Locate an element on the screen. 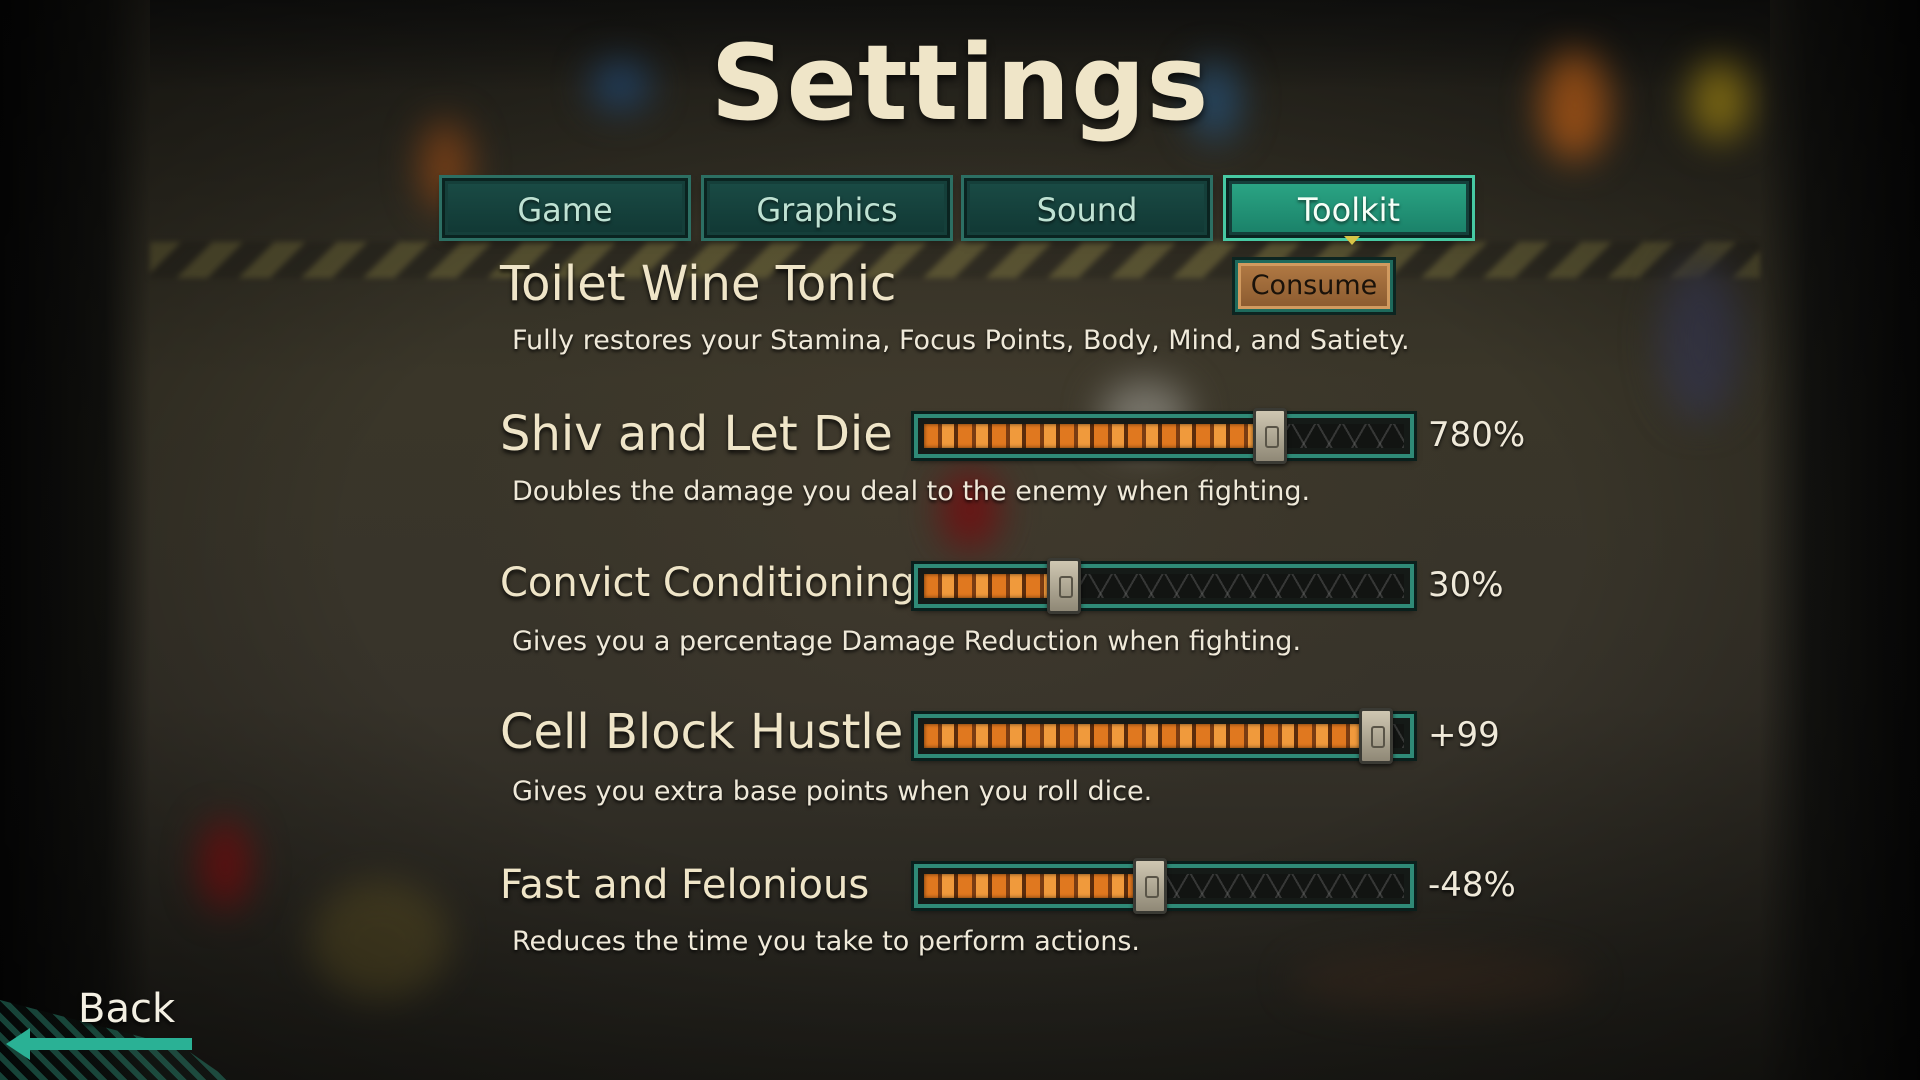 This screenshot has height=1080, width=1920. back-button: Back is located at coordinates (102, 1023).